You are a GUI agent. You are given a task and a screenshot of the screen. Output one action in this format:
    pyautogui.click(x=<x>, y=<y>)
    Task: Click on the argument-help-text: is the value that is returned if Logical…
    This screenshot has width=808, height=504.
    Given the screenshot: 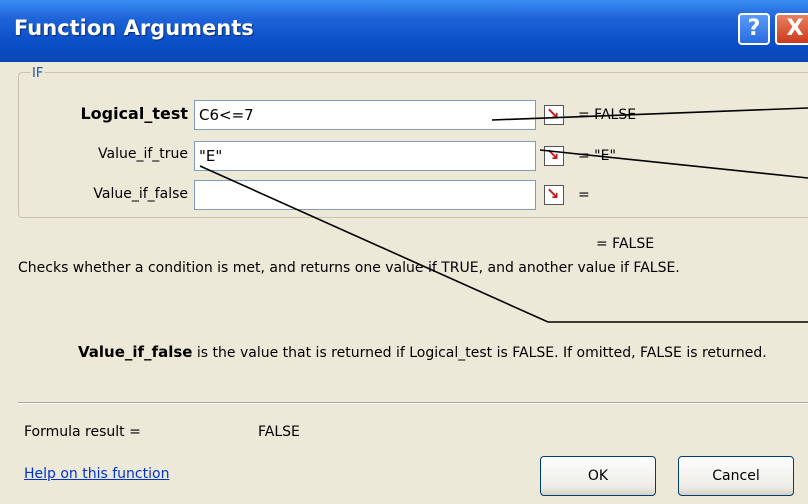 What is the action you would take?
    pyautogui.click(x=479, y=353)
    